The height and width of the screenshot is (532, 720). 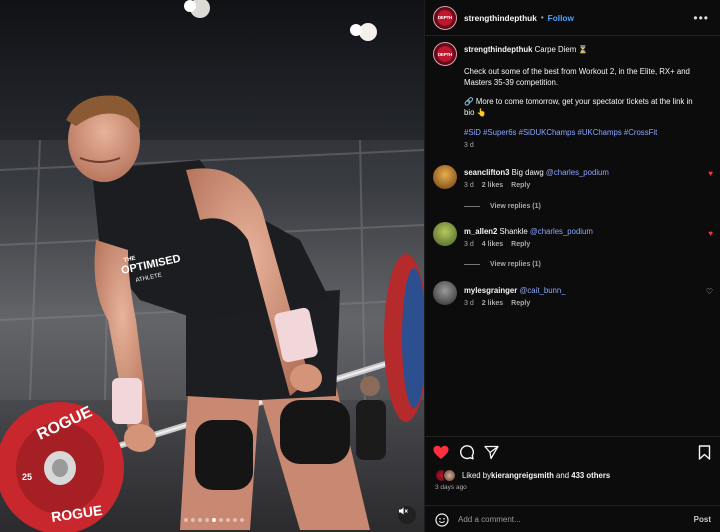 I want to click on comment-body: Shankle, so click(x=514, y=231).